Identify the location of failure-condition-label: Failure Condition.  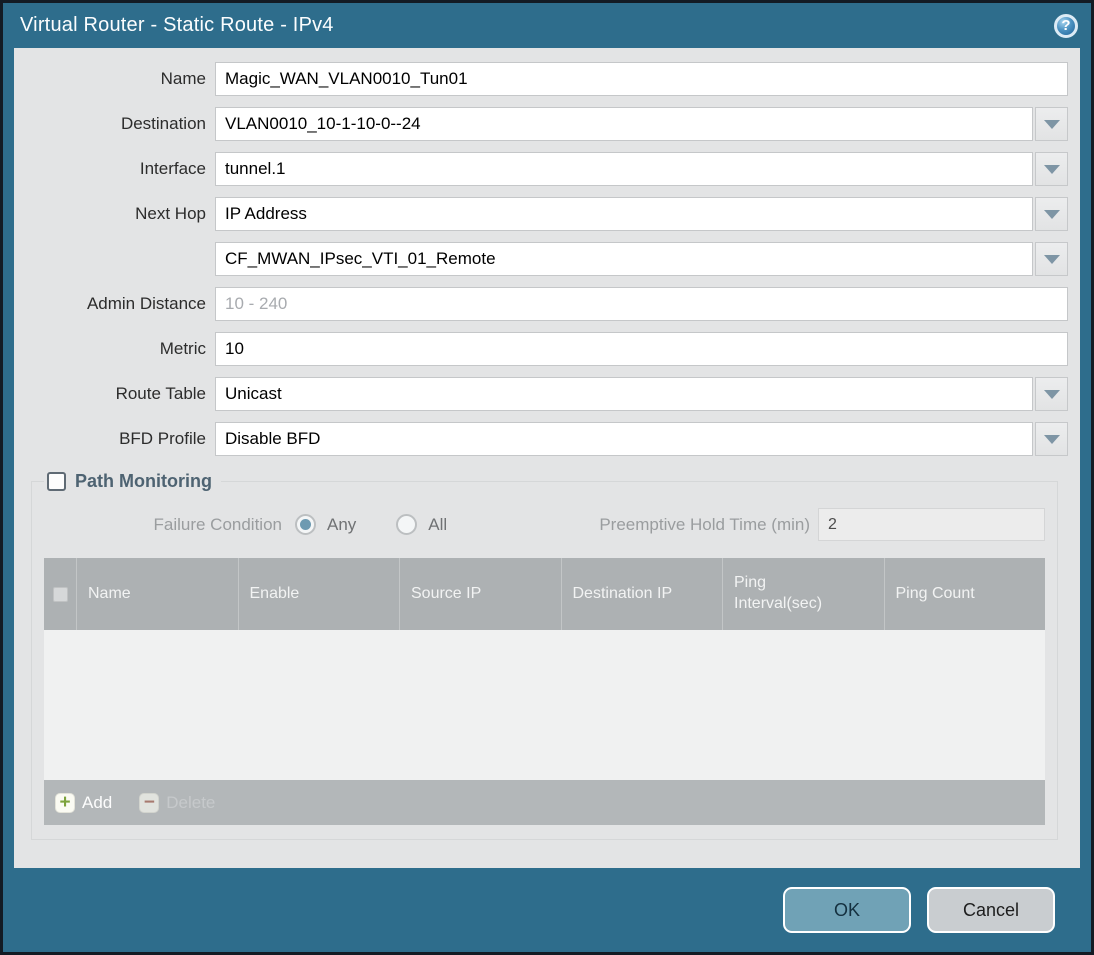
(217, 524).